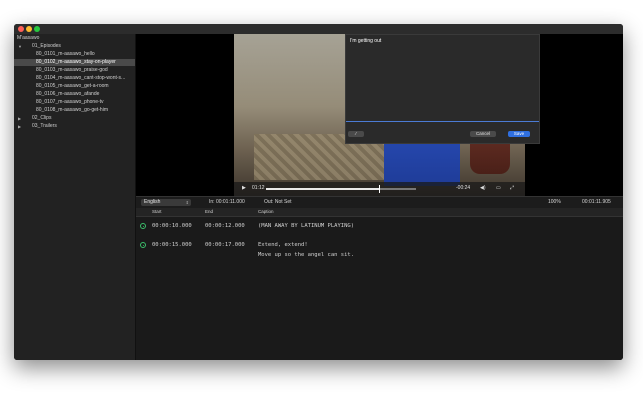 This screenshot has width=643, height=402. What do you see at coordinates (227, 202) in the screenshot?
I see `in-point: In: 00:01:11.000` at bounding box center [227, 202].